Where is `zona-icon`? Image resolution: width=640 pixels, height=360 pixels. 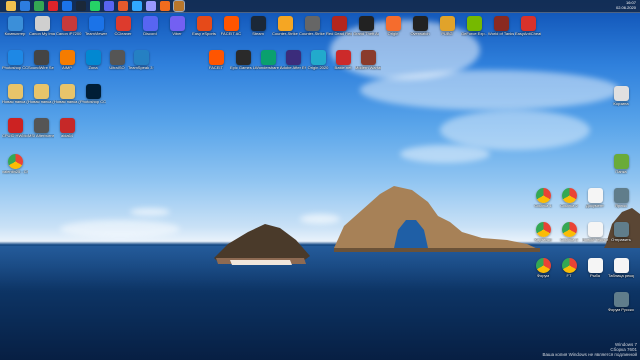
zona-icon is located at coordinates (93, 57).